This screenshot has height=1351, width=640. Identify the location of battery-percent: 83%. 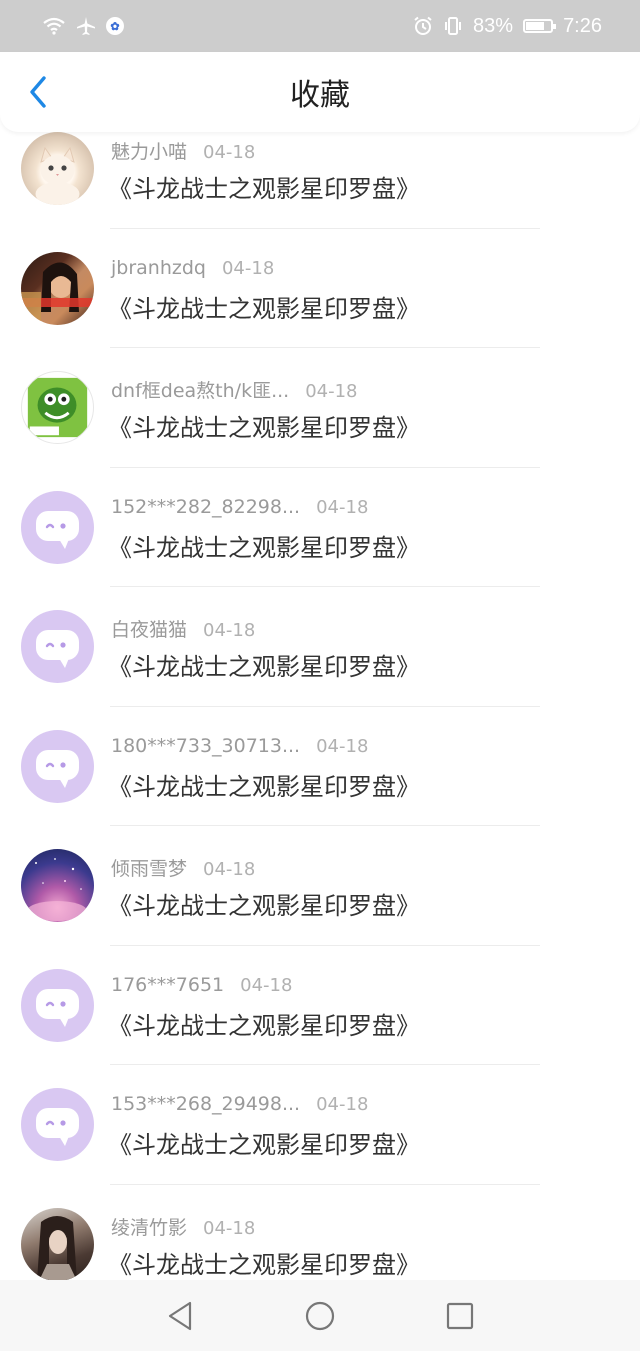
(493, 25).